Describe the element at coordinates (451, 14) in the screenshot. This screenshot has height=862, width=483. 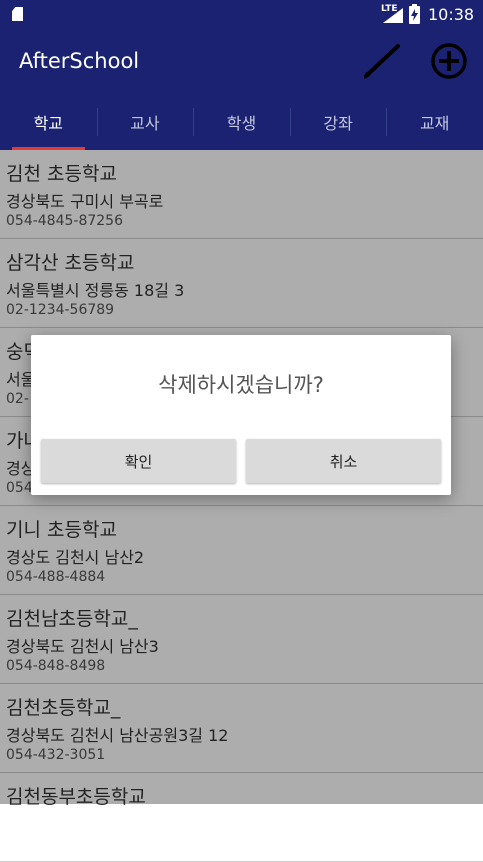
I see `status-time: 10:38` at that location.